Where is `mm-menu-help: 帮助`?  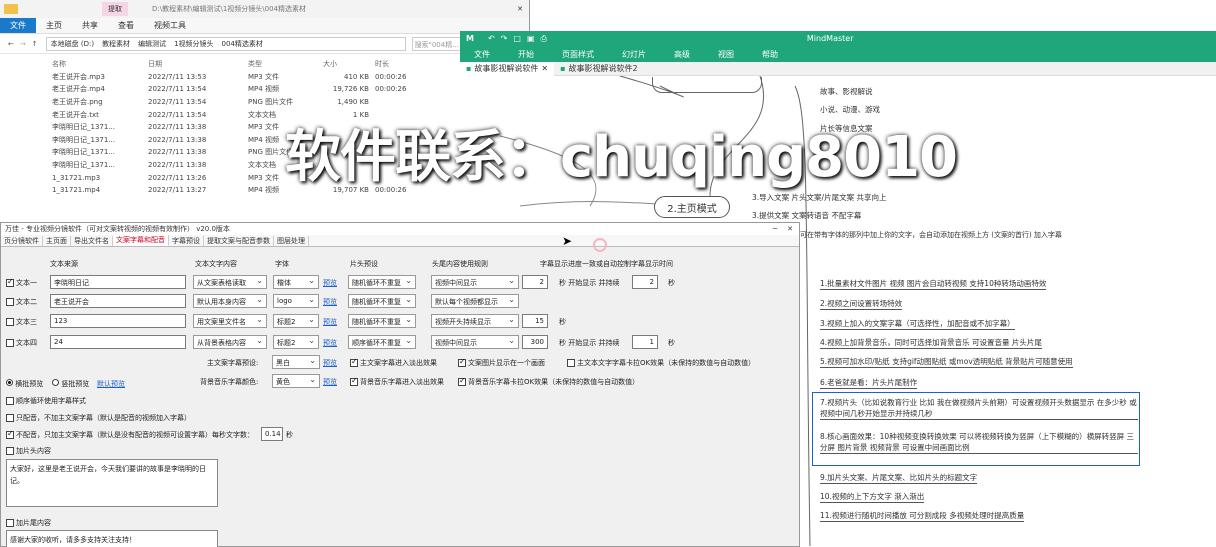
mm-menu-help: 帮助 is located at coordinates (770, 54).